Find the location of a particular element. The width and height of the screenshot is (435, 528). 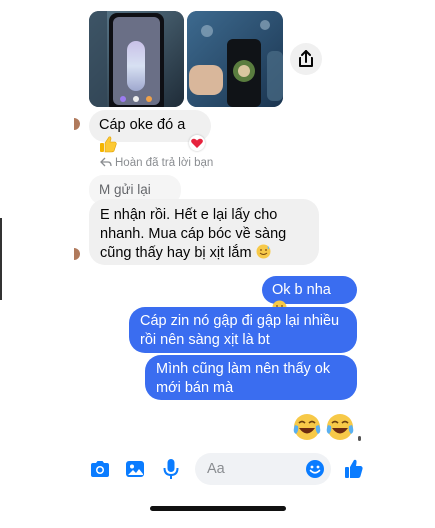

camera-button is located at coordinates (100, 469).